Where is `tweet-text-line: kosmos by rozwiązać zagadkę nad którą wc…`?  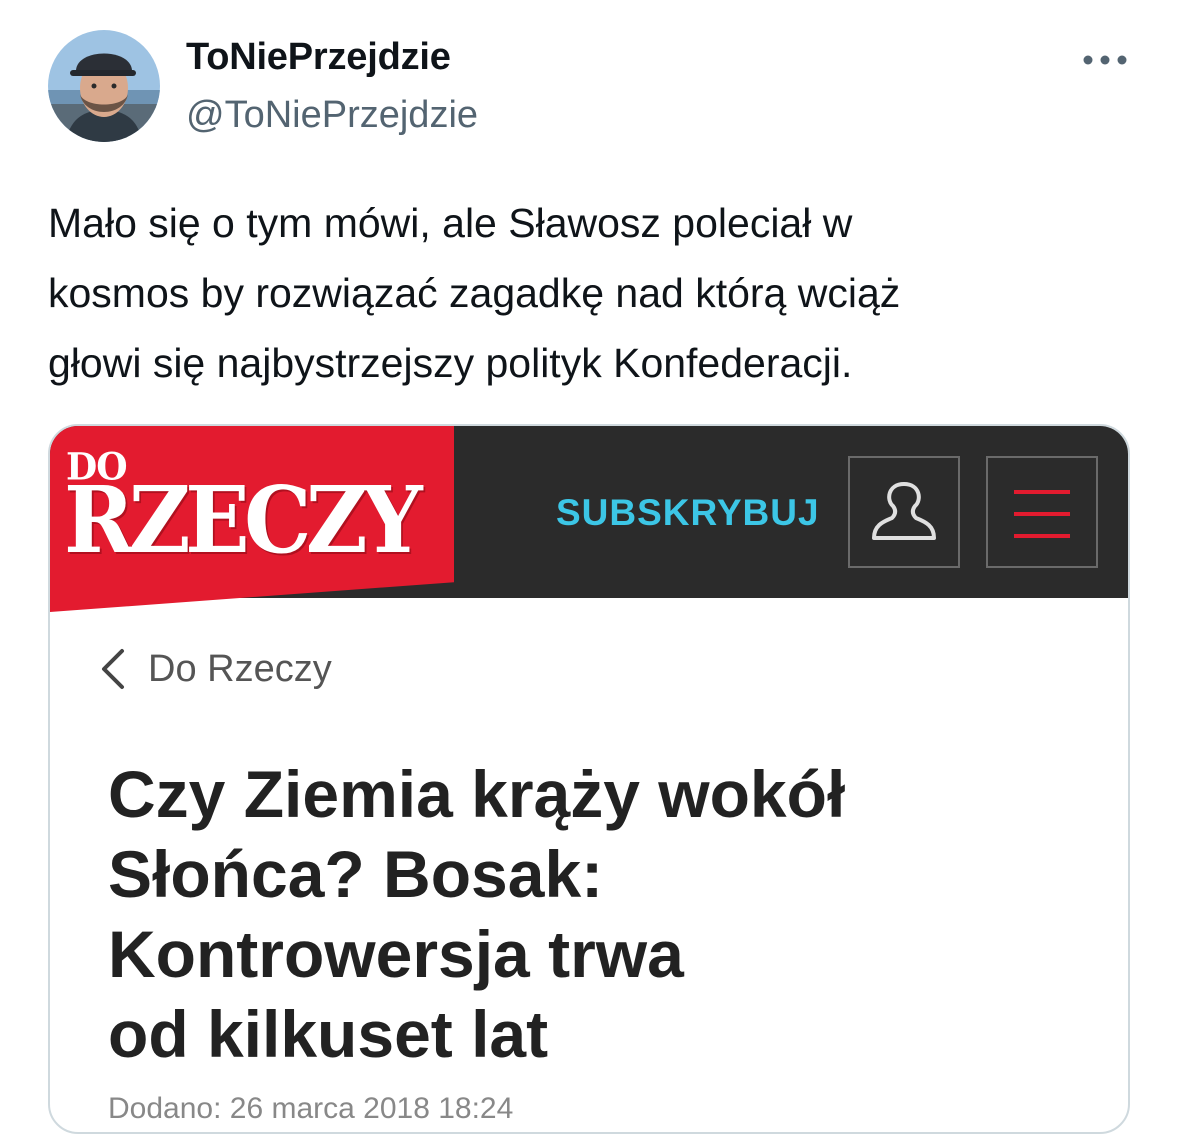 tweet-text-line: kosmos by rozwiązać zagadkę nad którą wc… is located at coordinates (474, 293).